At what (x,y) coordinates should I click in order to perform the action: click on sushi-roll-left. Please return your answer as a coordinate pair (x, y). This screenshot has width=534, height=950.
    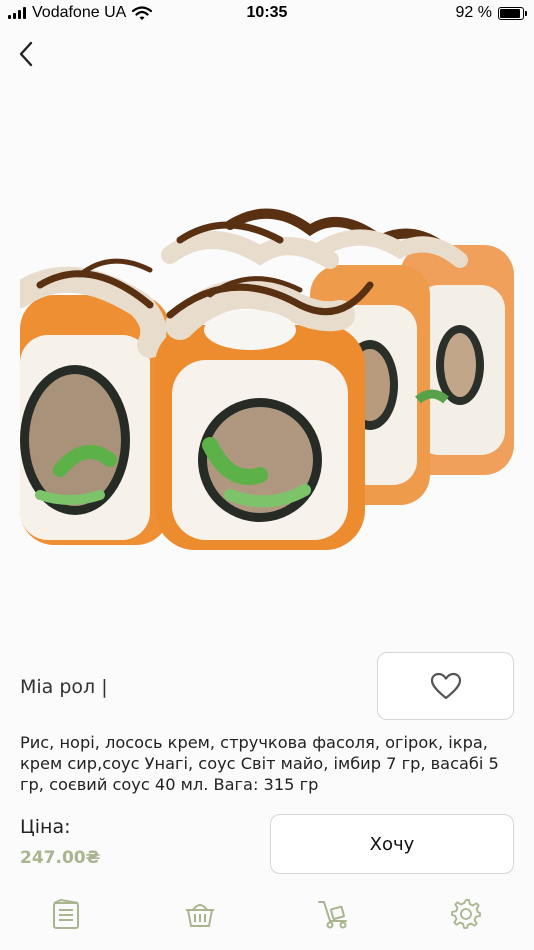
    Looking at the image, I should click on (95, 401).